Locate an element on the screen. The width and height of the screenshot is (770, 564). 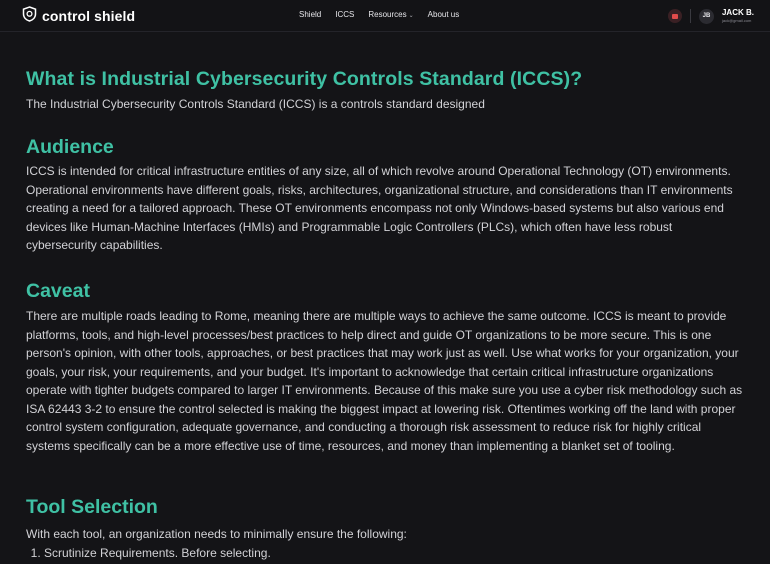
nav-item-resources: Resources ⌄ is located at coordinates (390, 17).